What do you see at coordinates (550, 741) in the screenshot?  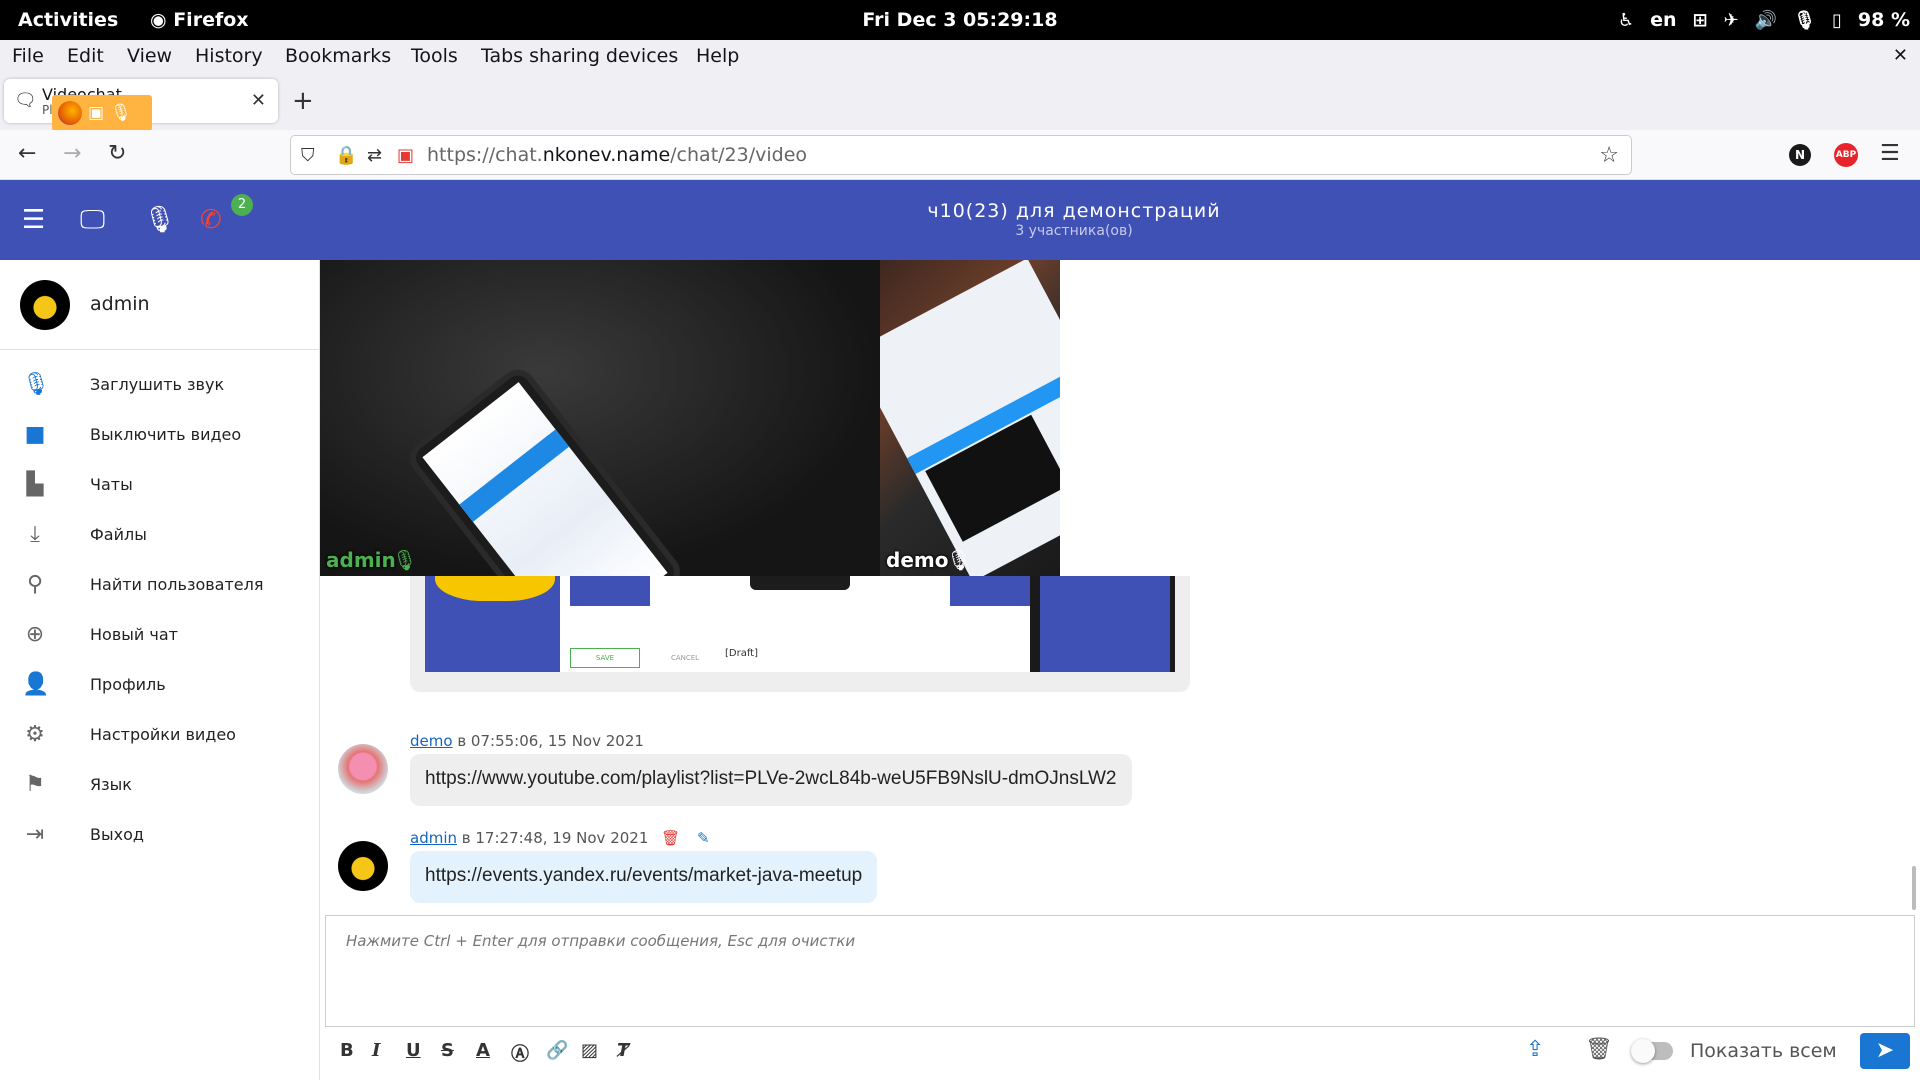 I see `message-time: в 07:55:06, 15 Nov 2021` at bounding box center [550, 741].